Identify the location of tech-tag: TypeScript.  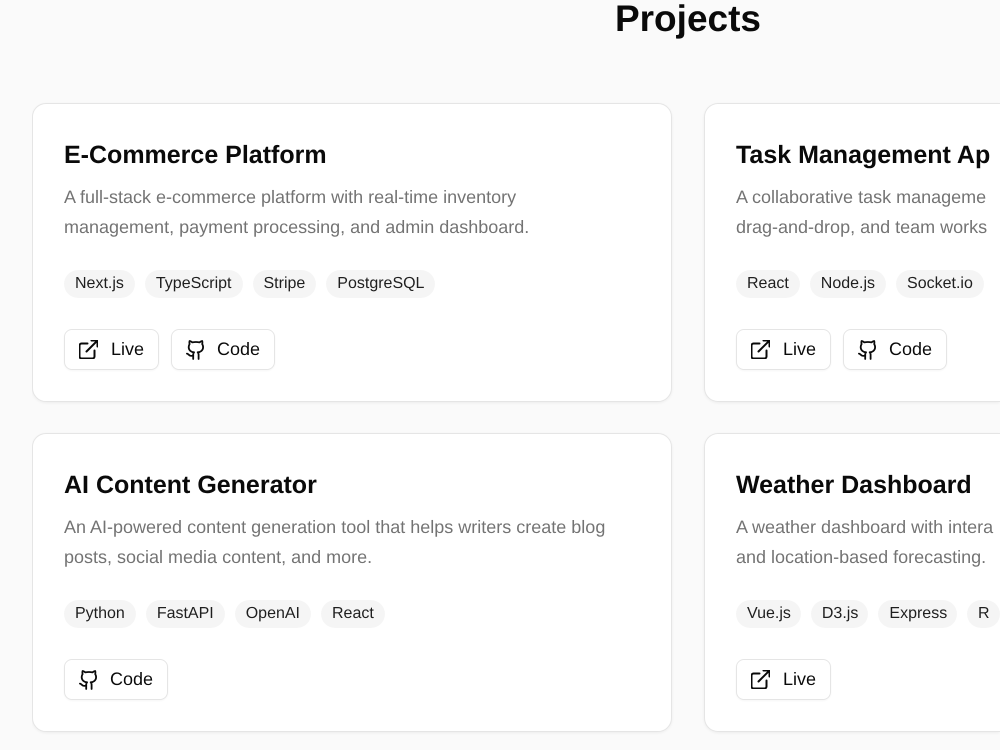
(193, 284).